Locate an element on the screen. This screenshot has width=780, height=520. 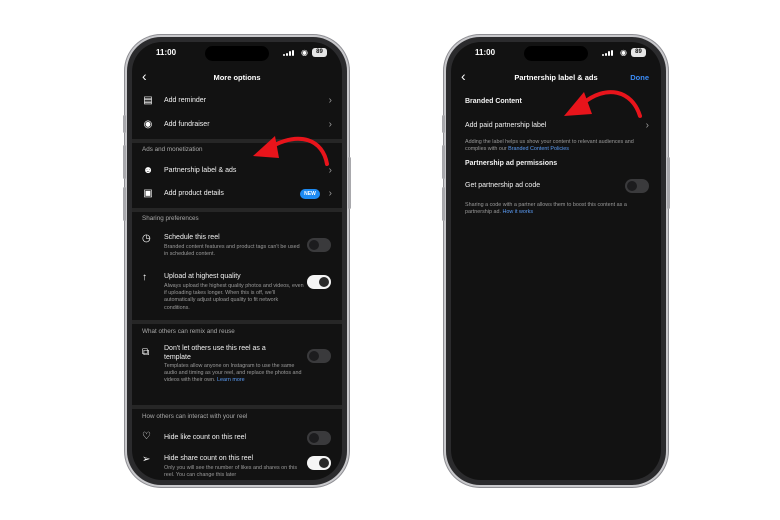
row-label: Partnership label & ads is located at coordinates (200, 170).